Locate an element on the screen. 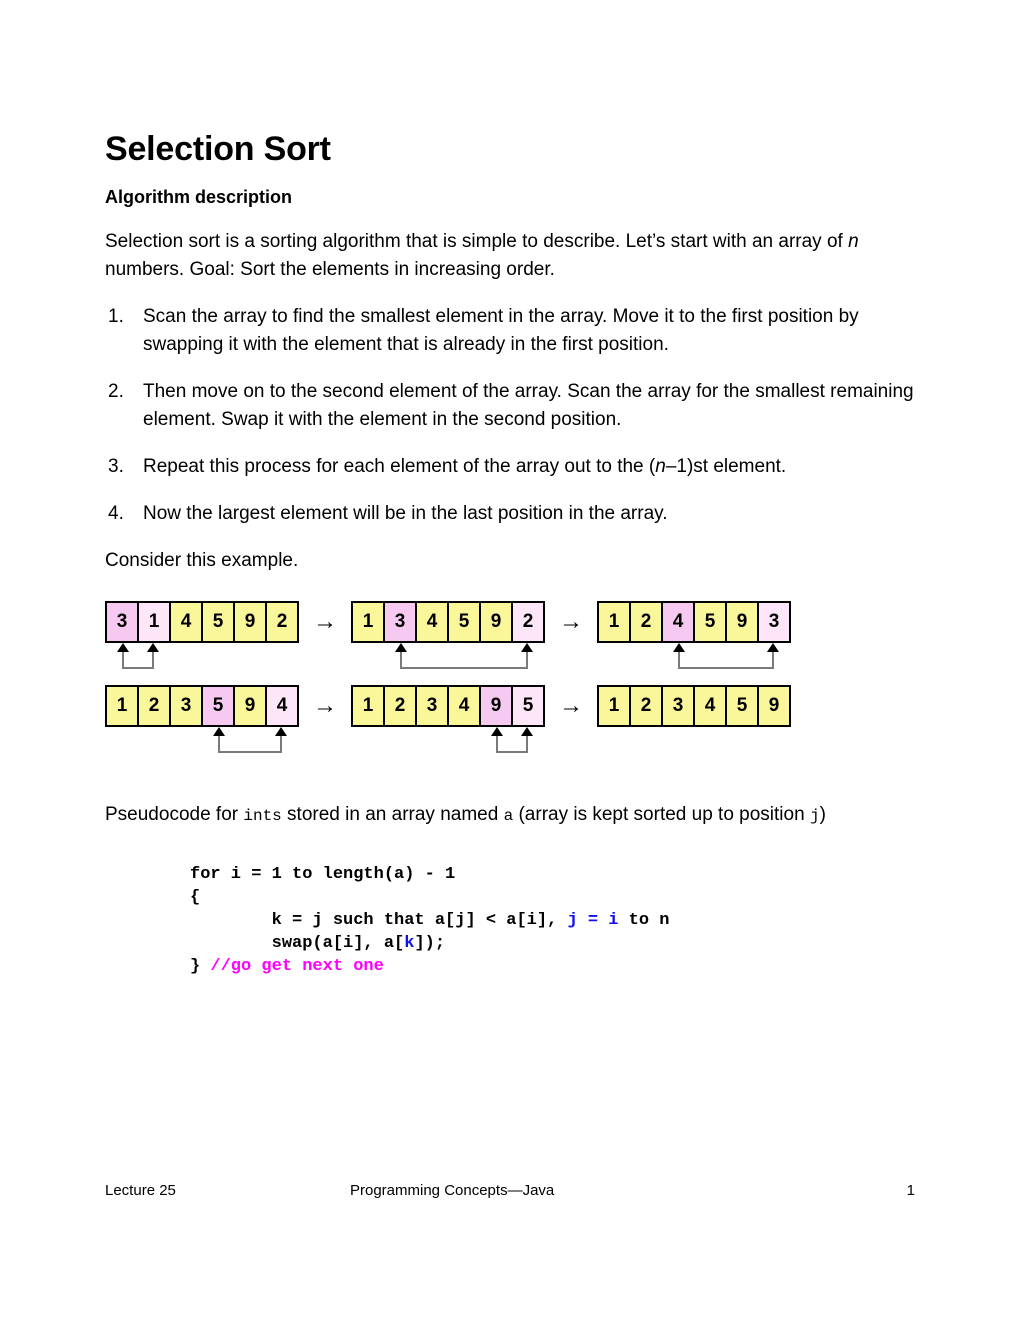 The height and width of the screenshot is (1320, 1020). array-cells: 123594 is located at coordinates (202, 705).